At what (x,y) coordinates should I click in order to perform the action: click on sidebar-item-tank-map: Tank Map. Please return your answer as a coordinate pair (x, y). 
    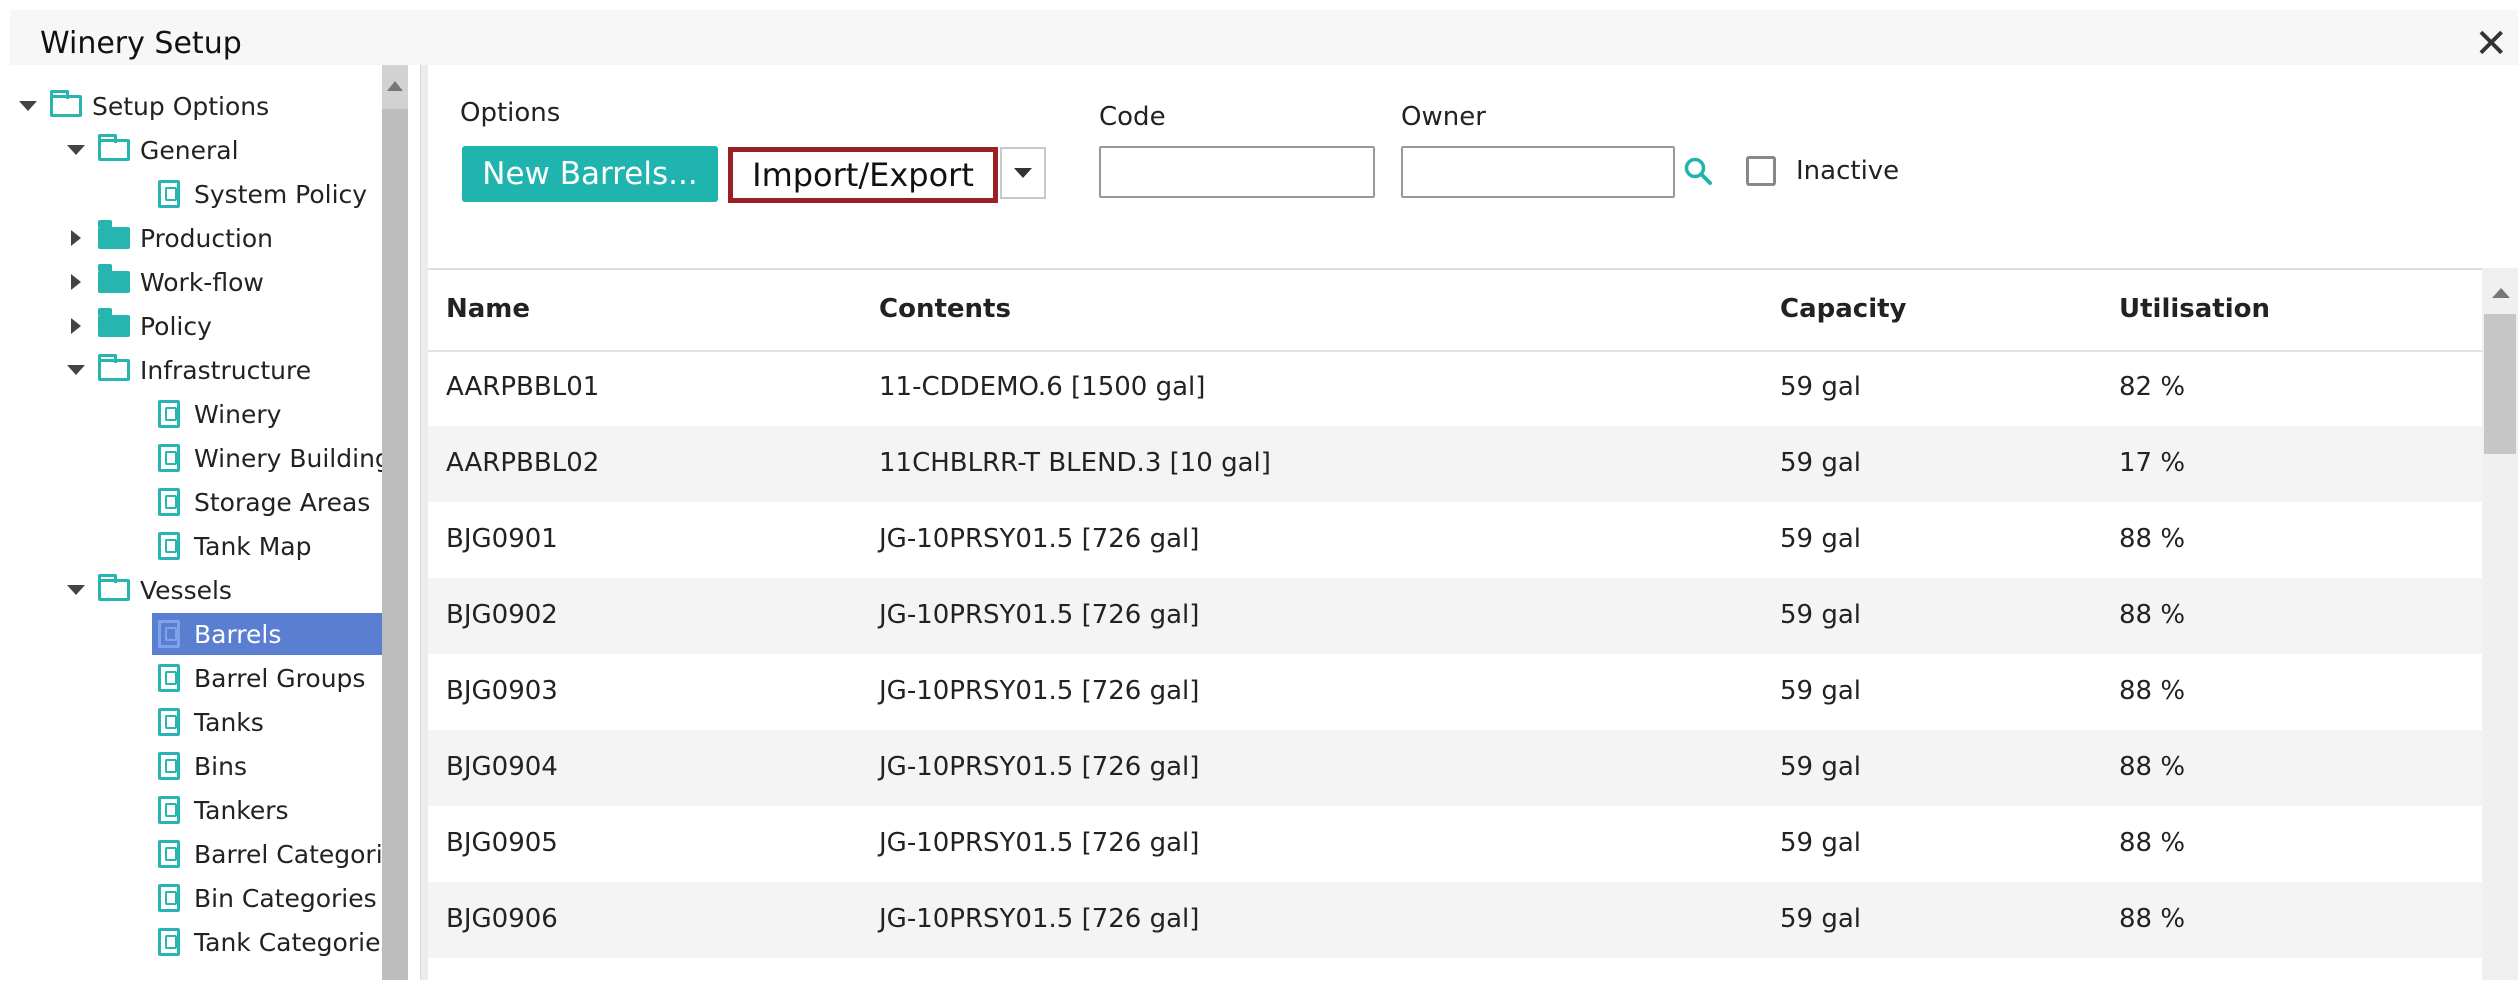
    Looking at the image, I should click on (234, 546).